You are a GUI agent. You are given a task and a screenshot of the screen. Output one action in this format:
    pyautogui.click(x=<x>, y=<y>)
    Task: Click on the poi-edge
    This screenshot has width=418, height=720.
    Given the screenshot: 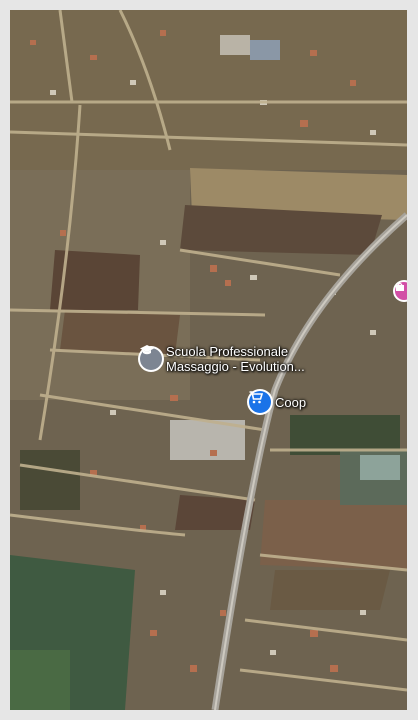 What is the action you would take?
    pyautogui.click(x=401, y=291)
    